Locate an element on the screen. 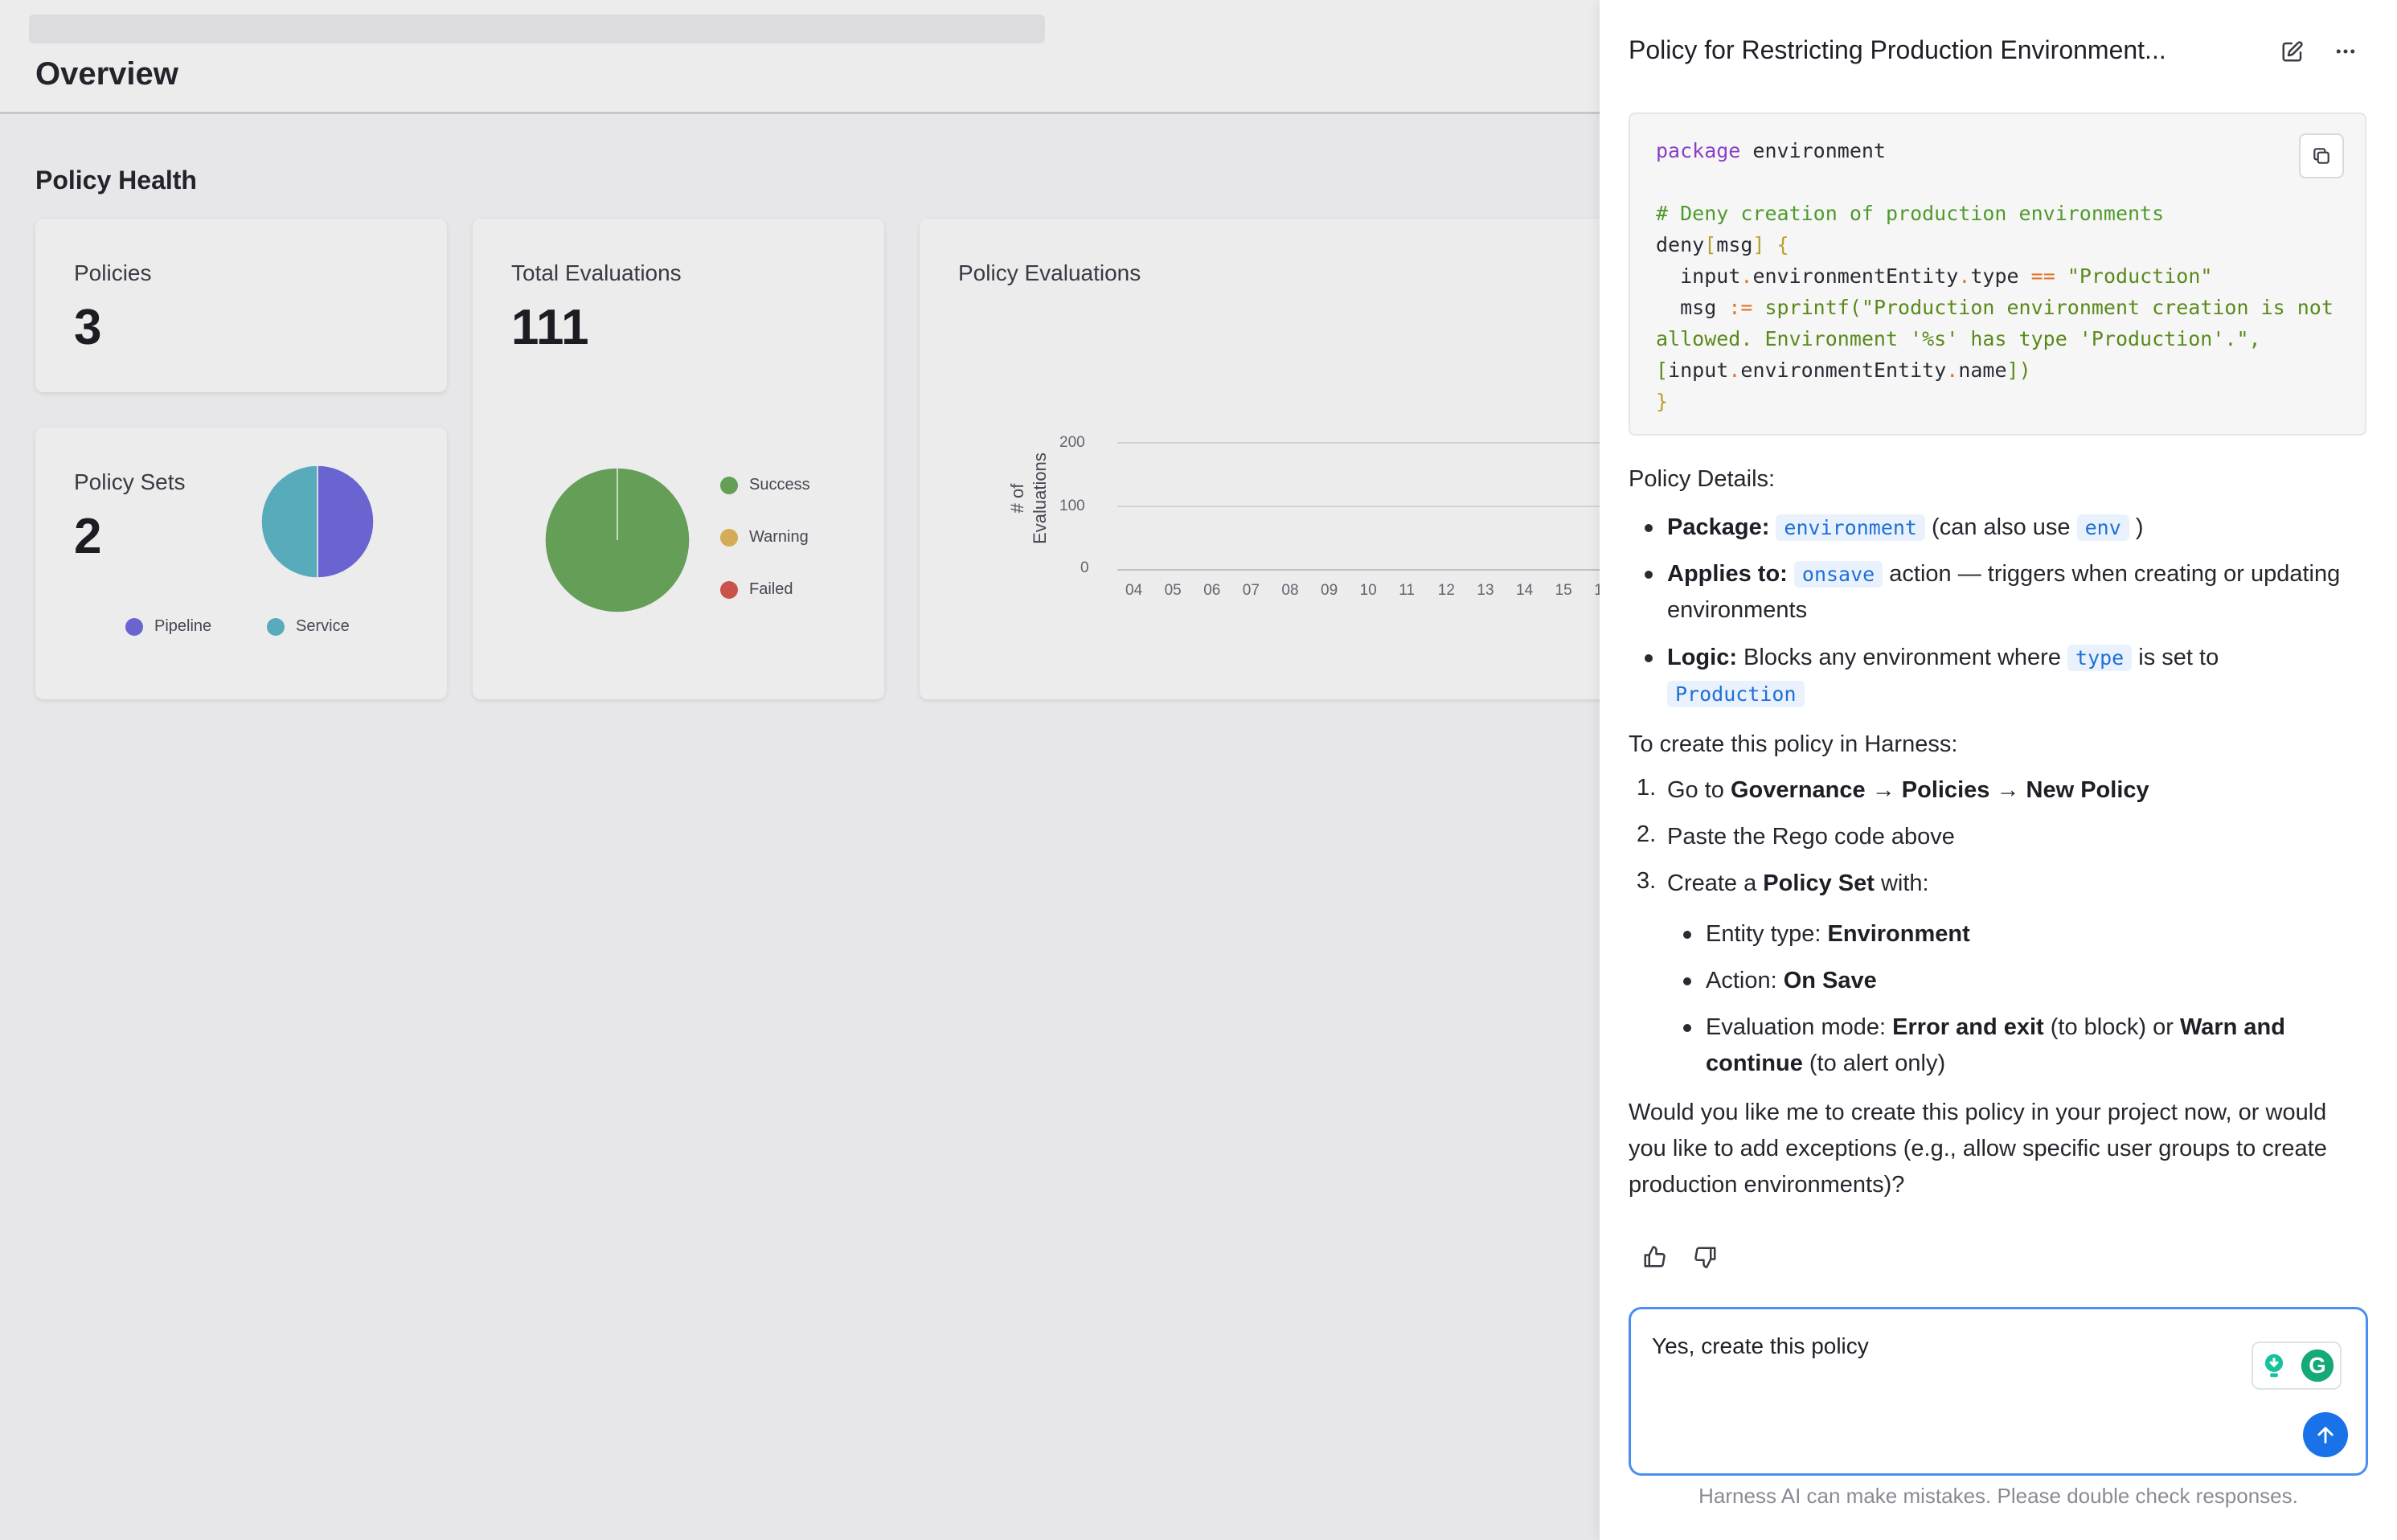  detail-text: environments is located at coordinates (1737, 610).